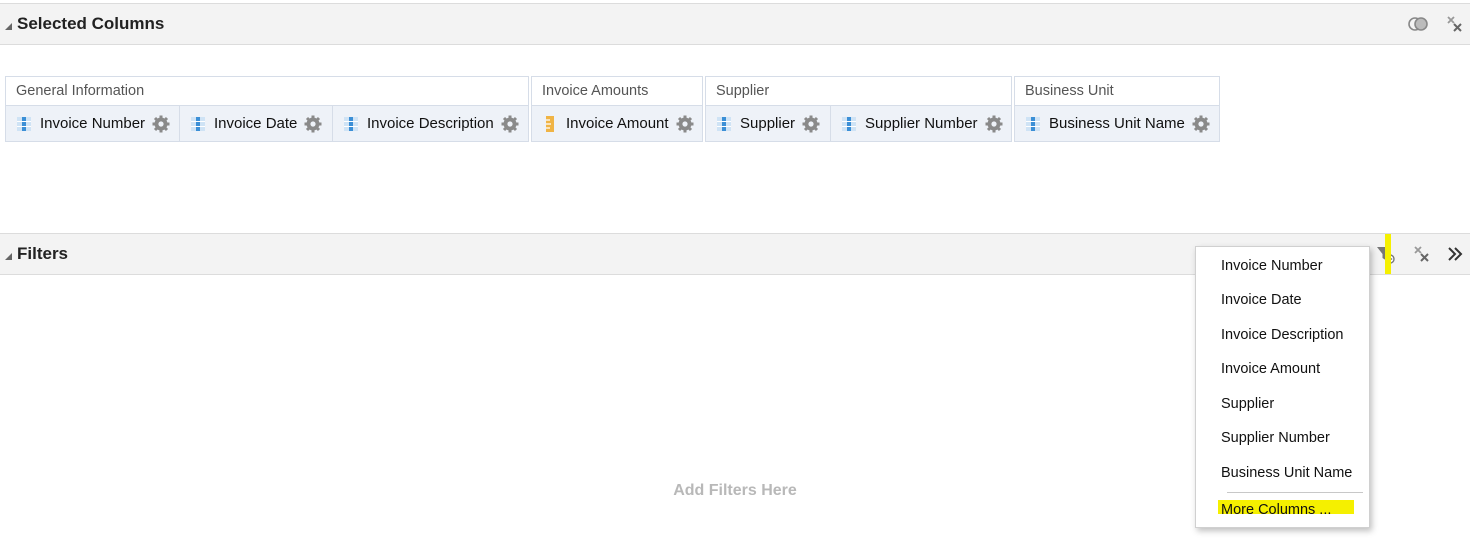 The image size is (1470, 551). I want to click on menu-item-business-unit-name: Business Unit Name, so click(1286, 473).